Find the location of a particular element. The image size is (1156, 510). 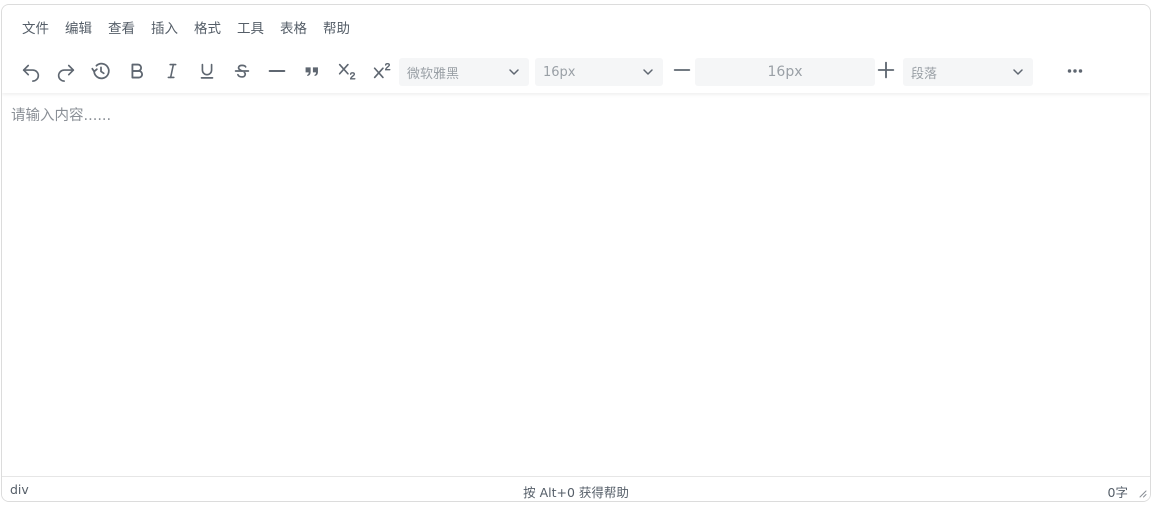

font-family-value: 微软雅黑 is located at coordinates (433, 74).